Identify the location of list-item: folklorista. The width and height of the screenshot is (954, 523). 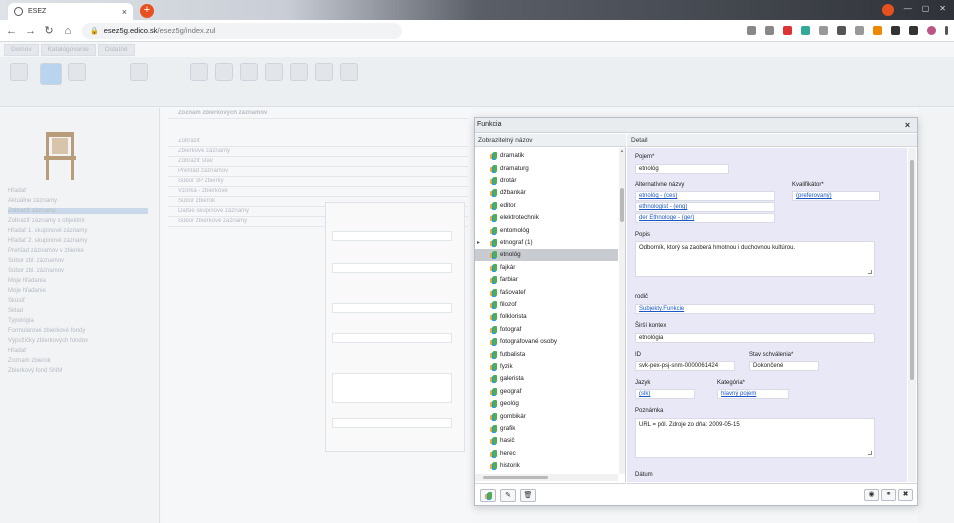
(546, 317).